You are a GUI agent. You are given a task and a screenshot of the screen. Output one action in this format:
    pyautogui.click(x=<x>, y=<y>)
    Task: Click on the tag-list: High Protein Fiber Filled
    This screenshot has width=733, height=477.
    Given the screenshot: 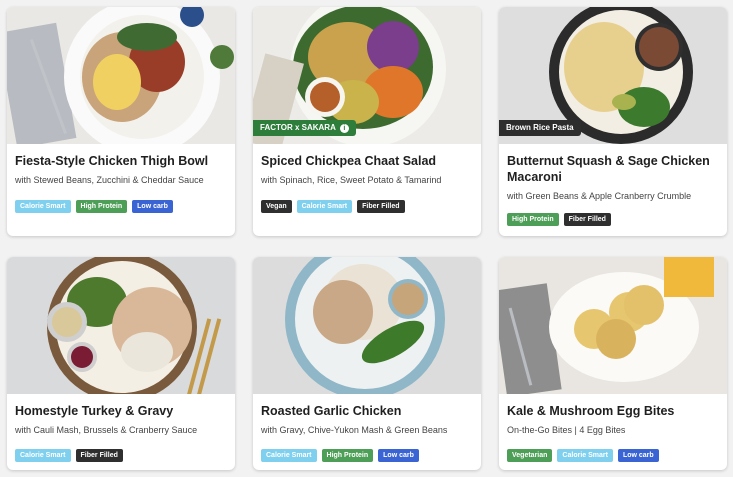 What is the action you would take?
    pyautogui.click(x=559, y=219)
    